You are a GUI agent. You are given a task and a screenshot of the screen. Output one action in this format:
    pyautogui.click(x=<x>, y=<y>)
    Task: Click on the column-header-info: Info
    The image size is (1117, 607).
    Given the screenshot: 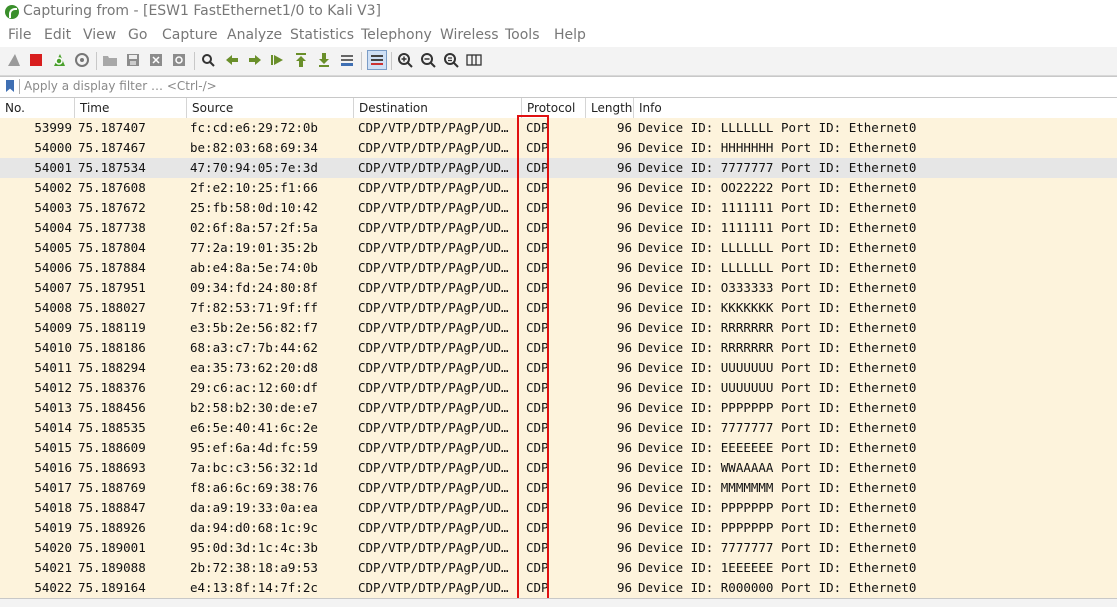 What is the action you would take?
    pyautogui.click(x=875, y=108)
    